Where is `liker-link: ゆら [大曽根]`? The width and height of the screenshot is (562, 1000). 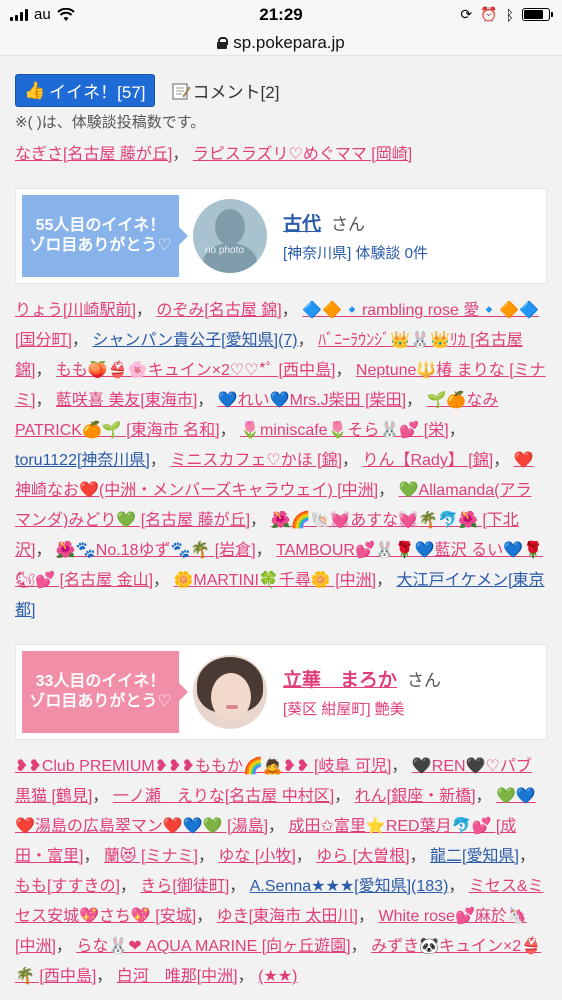 liker-link: ゆら [大曽根] is located at coordinates (362, 856).